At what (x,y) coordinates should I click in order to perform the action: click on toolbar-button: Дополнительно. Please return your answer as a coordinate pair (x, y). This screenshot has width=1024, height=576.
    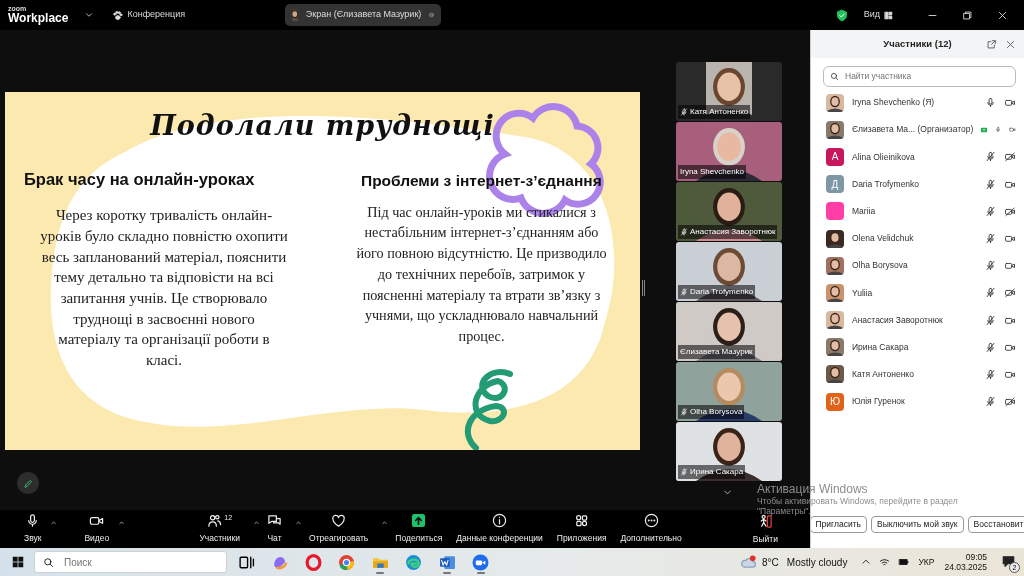
    Looking at the image, I should click on (651, 529).